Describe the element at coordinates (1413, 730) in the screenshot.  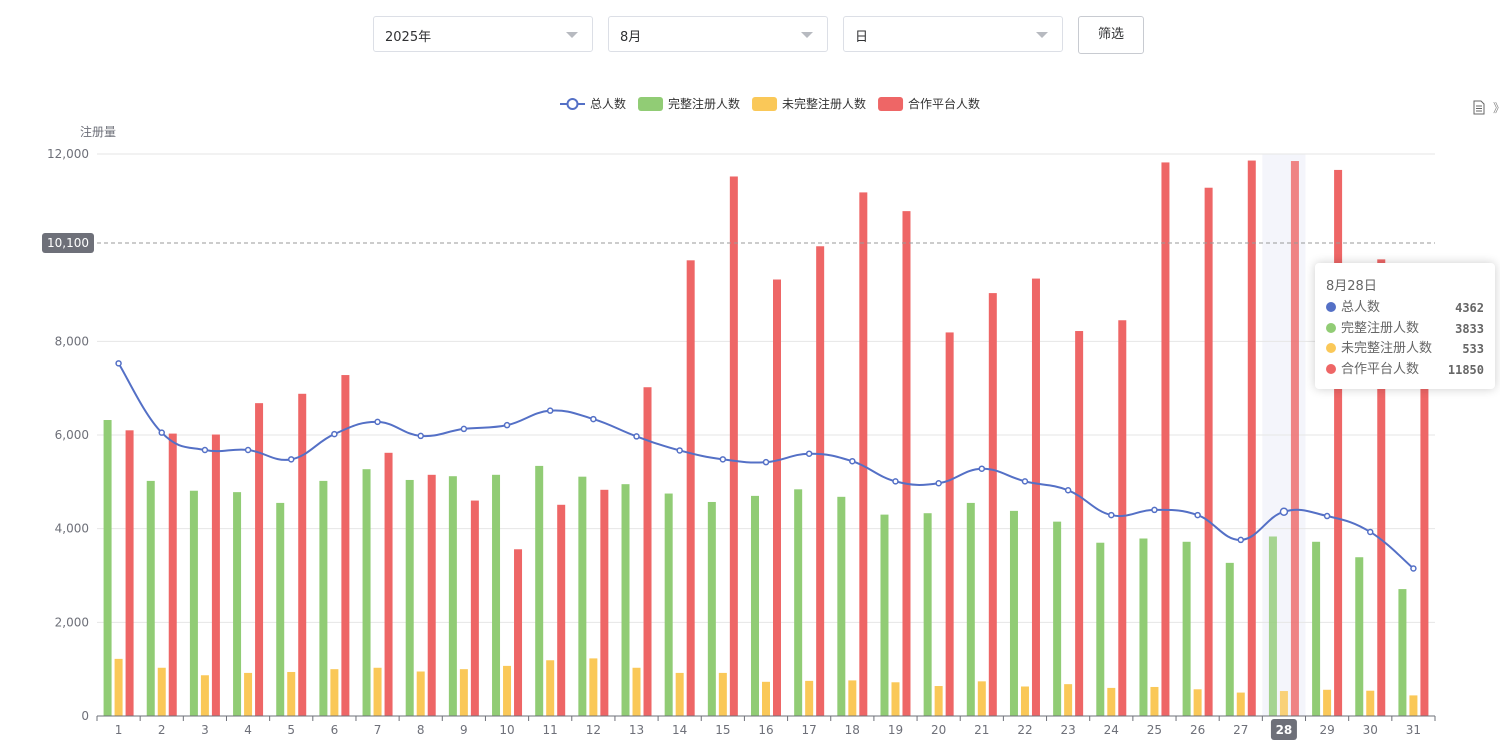
I see `x-tick-label: 31` at that location.